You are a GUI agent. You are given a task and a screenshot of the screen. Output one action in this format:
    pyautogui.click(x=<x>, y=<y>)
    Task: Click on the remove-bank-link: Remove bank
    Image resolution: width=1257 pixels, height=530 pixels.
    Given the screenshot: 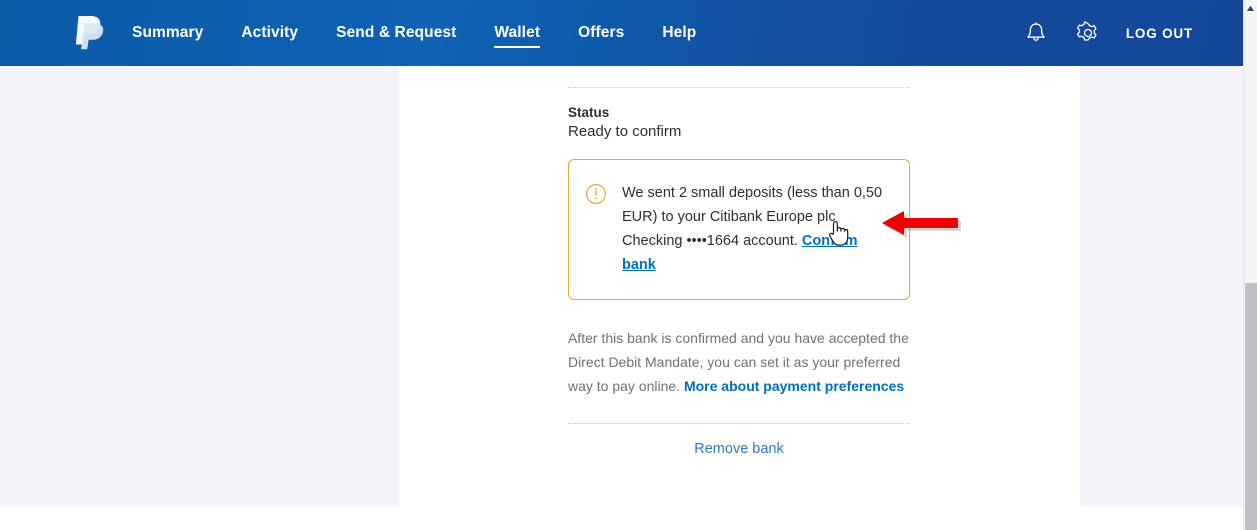 What is the action you would take?
    pyautogui.click(x=738, y=449)
    